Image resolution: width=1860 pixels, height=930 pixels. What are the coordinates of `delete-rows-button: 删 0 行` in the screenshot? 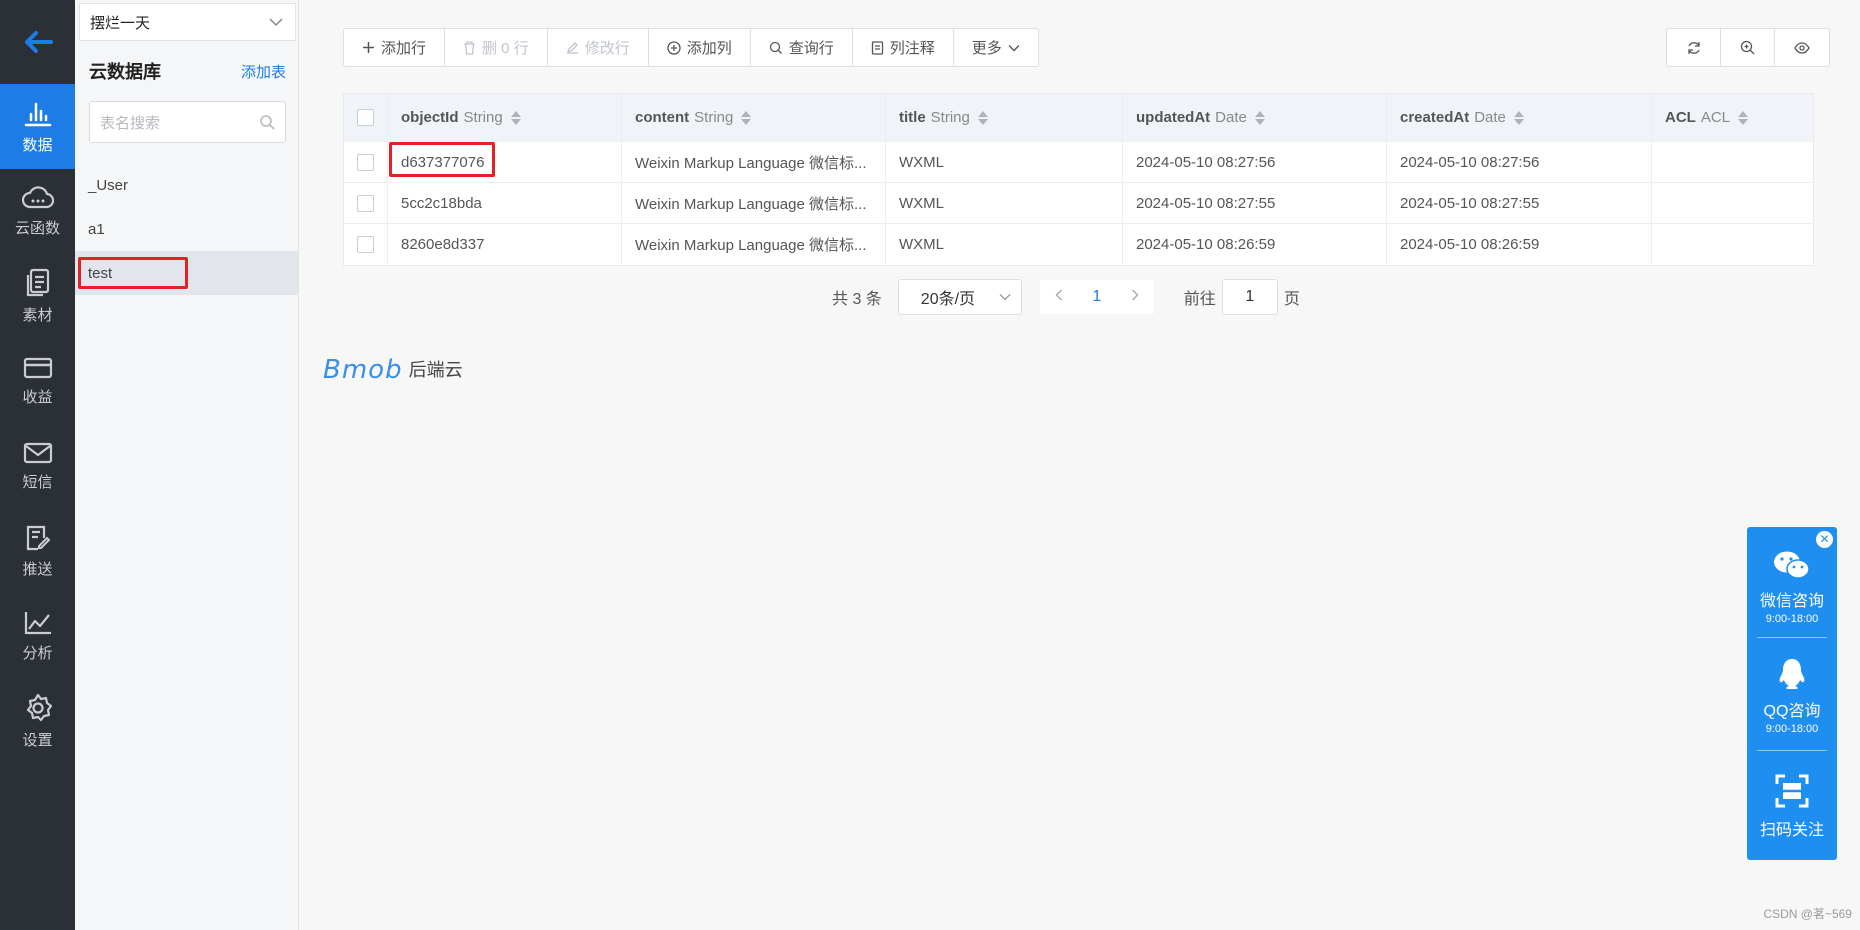 It's located at (496, 47).